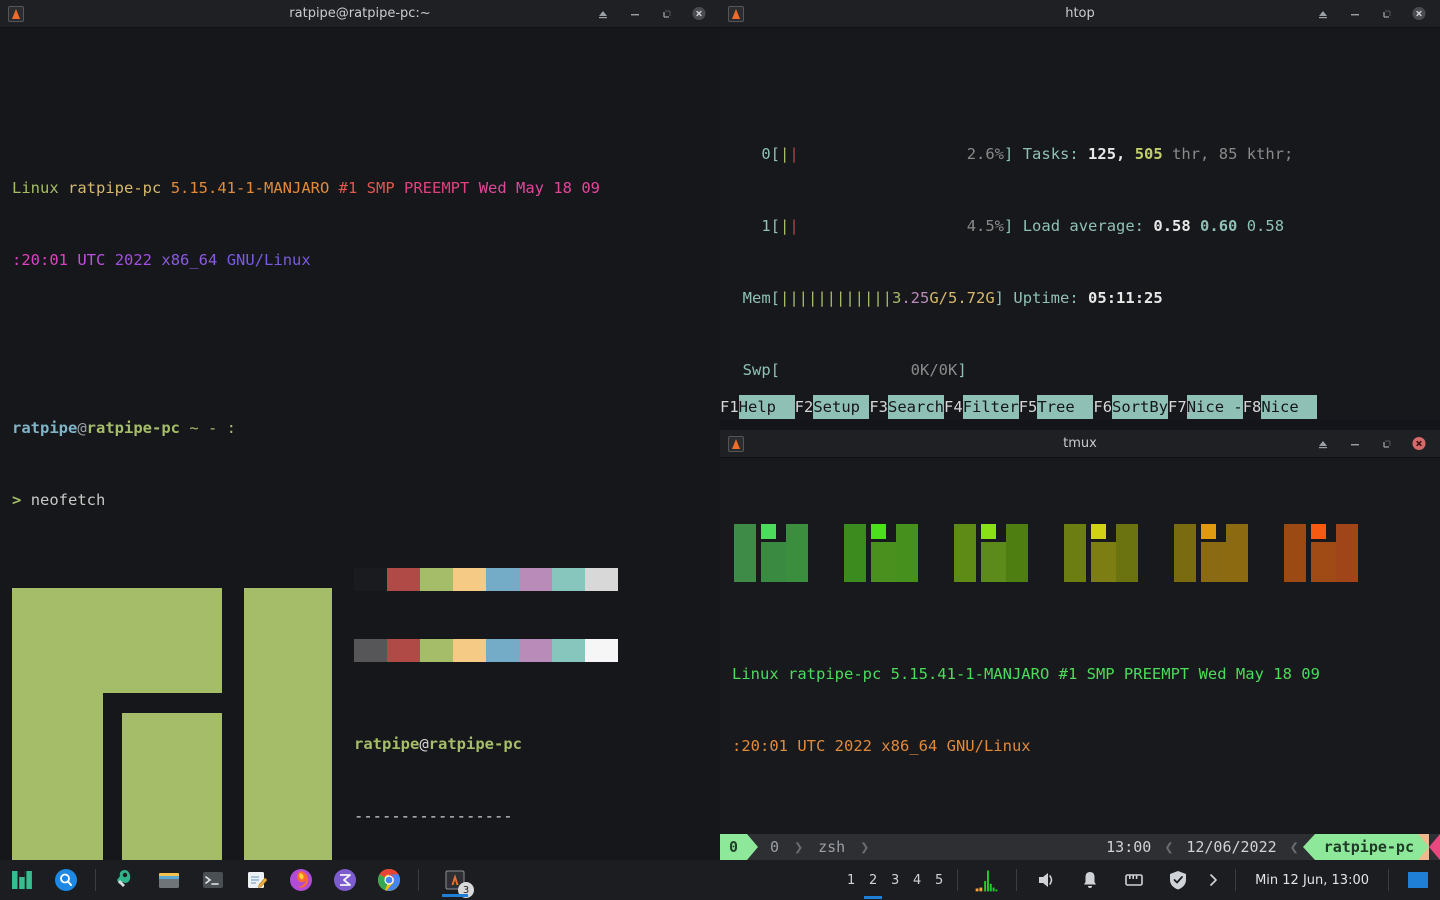 Image resolution: width=1440 pixels, height=900 pixels. What do you see at coordinates (22, 880) in the screenshot?
I see `manjaro-menu-icon` at bounding box center [22, 880].